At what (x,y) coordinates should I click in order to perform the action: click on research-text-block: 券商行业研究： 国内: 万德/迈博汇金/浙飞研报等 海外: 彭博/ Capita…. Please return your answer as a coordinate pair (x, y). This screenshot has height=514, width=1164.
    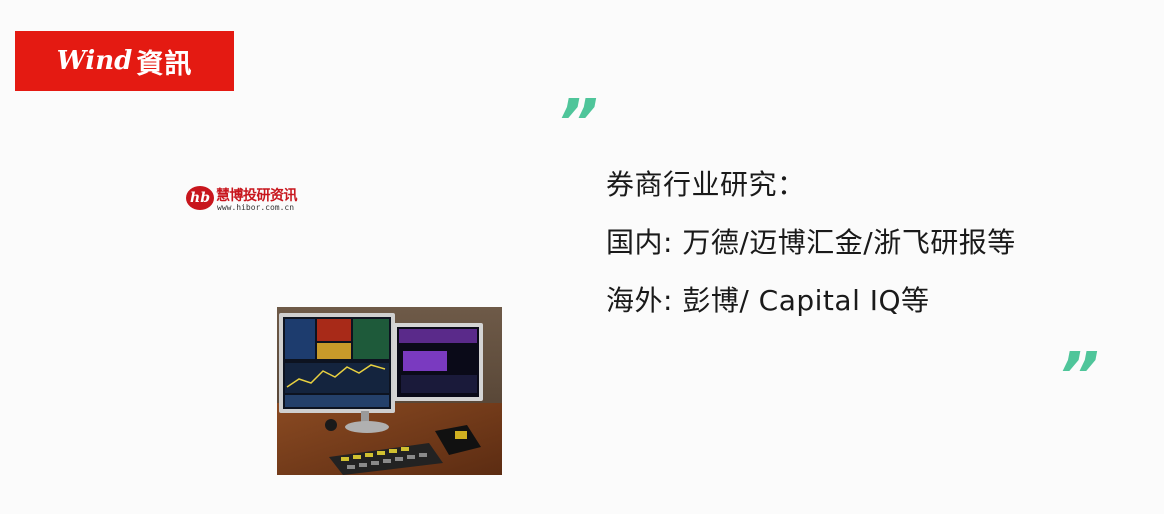
    Looking at the image, I should click on (811, 247).